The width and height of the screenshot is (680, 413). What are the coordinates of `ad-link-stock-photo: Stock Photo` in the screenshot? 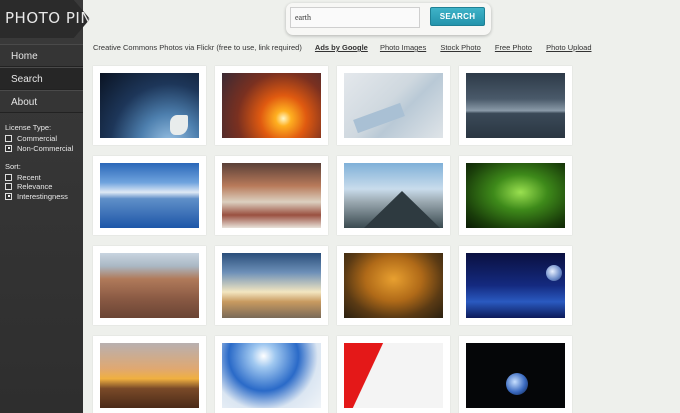 It's located at (460, 47).